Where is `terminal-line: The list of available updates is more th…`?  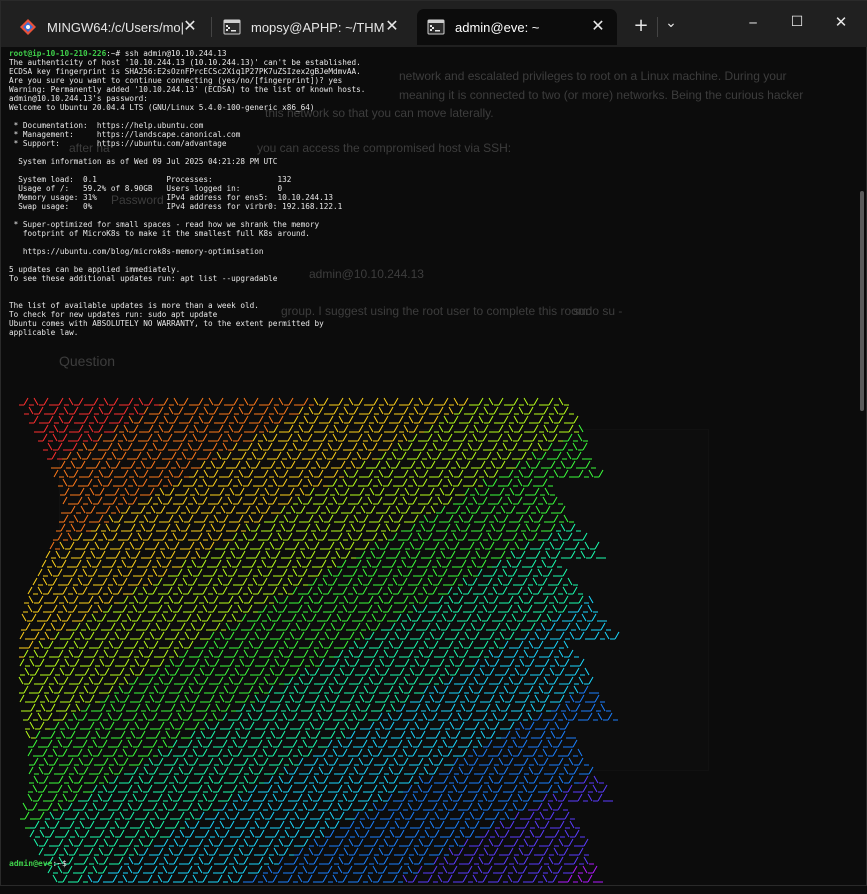 terminal-line: The list of available updates is more th… is located at coordinates (134, 305).